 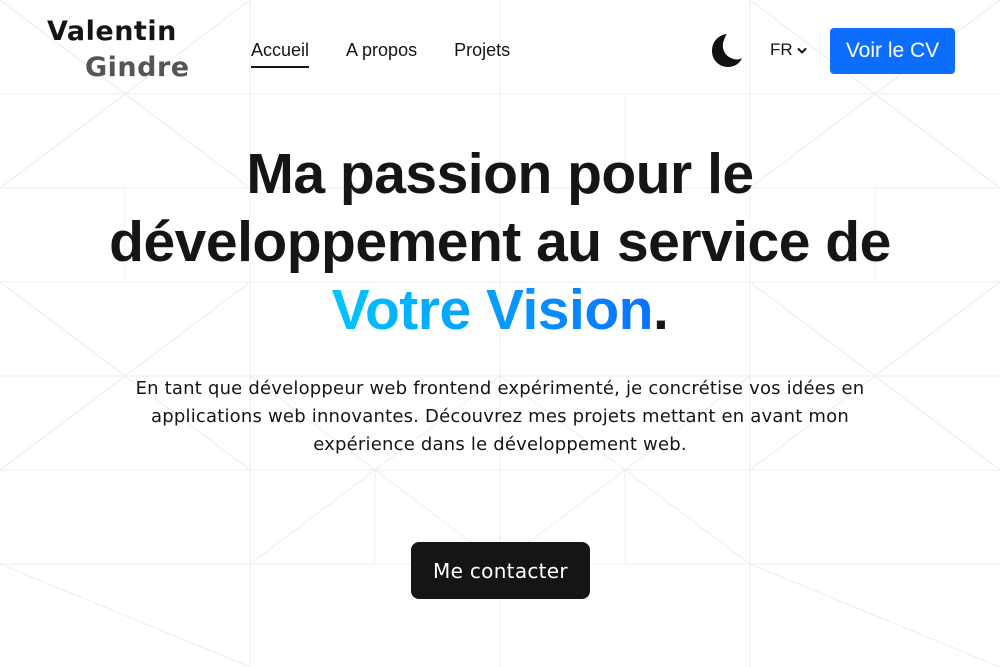 What do you see at coordinates (482, 53) in the screenshot?
I see `nav-link-projets: Projets` at bounding box center [482, 53].